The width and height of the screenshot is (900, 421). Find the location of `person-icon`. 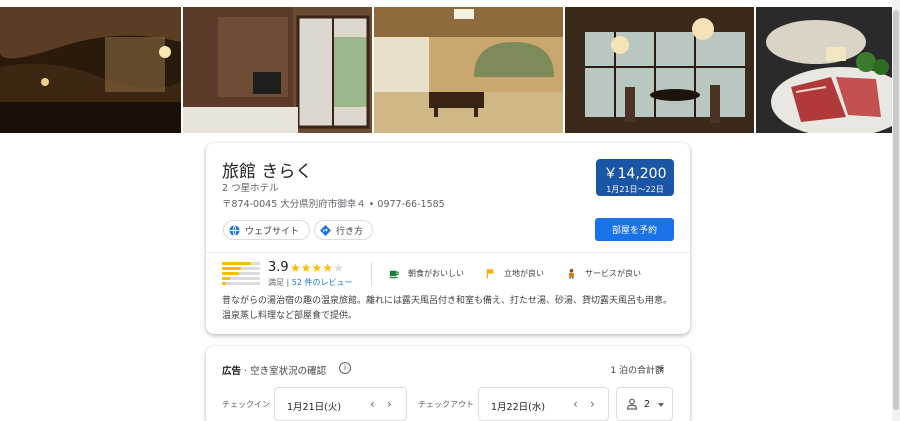

person-icon is located at coordinates (632, 404).